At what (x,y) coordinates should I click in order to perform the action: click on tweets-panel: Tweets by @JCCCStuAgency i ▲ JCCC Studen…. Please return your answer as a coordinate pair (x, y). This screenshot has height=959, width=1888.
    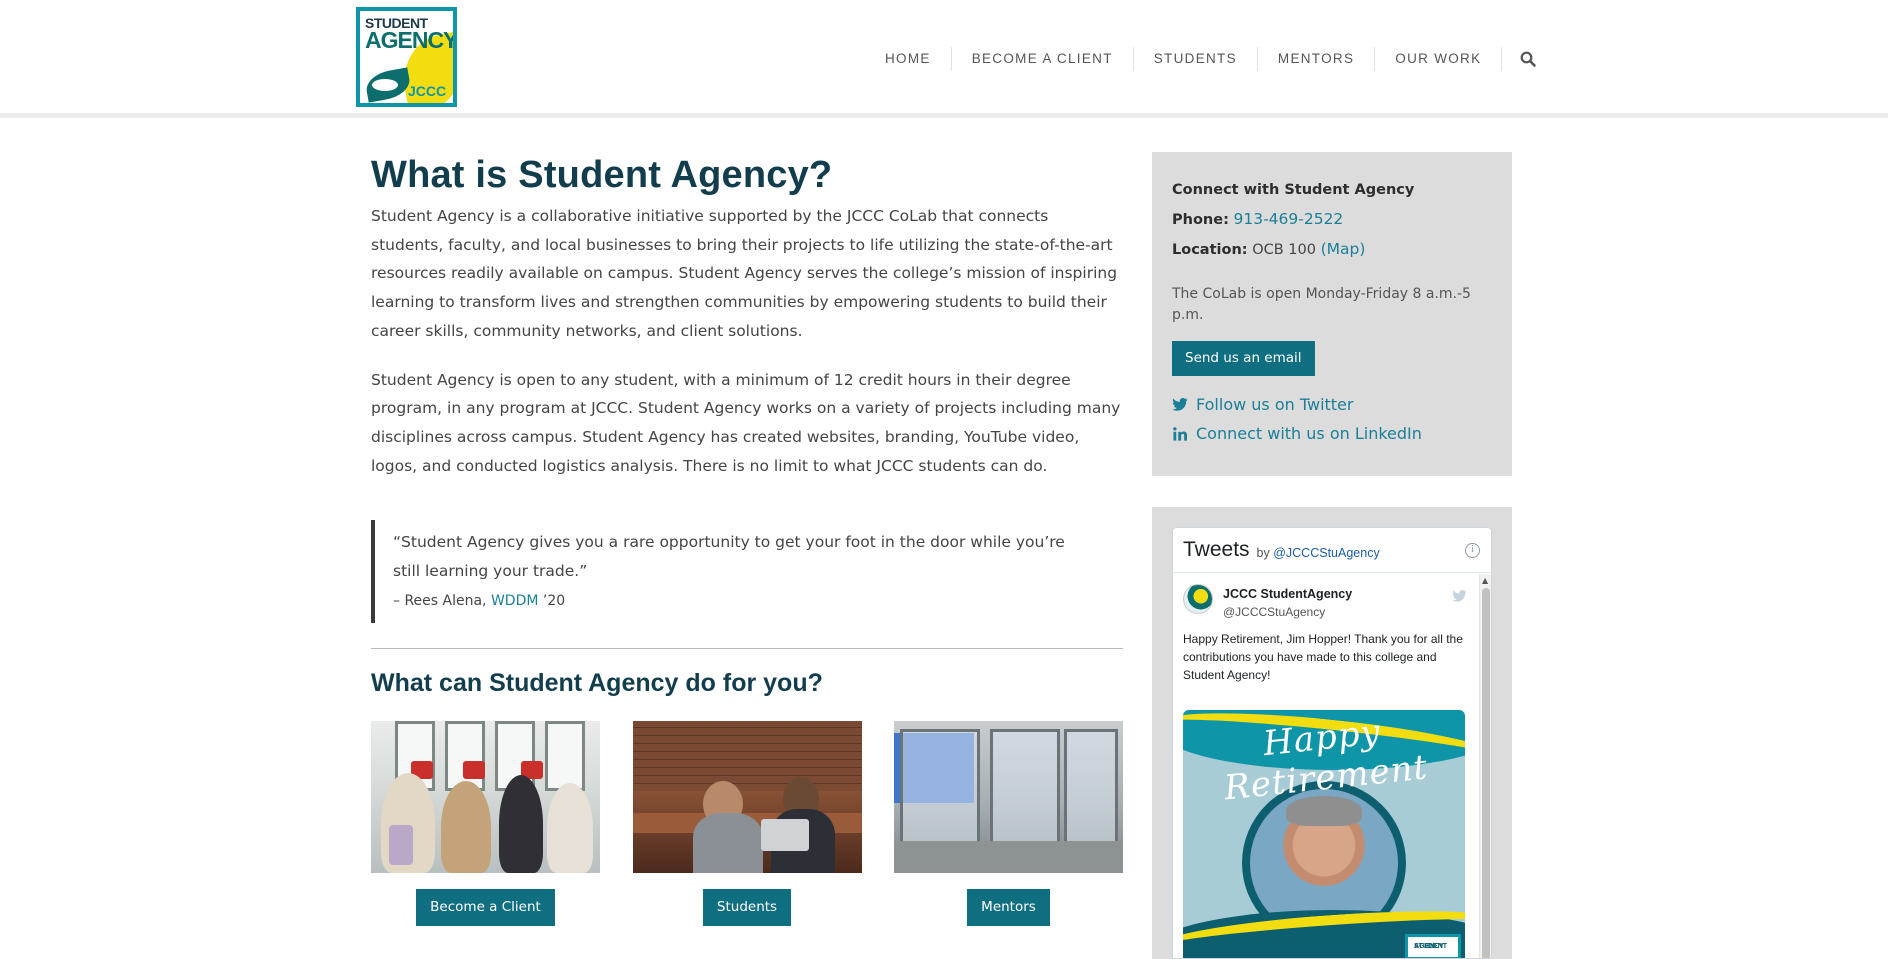
    Looking at the image, I should click on (1332, 733).